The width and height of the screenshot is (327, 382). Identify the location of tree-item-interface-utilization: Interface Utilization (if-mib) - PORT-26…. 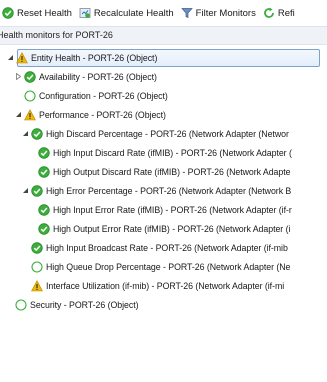
(163, 285).